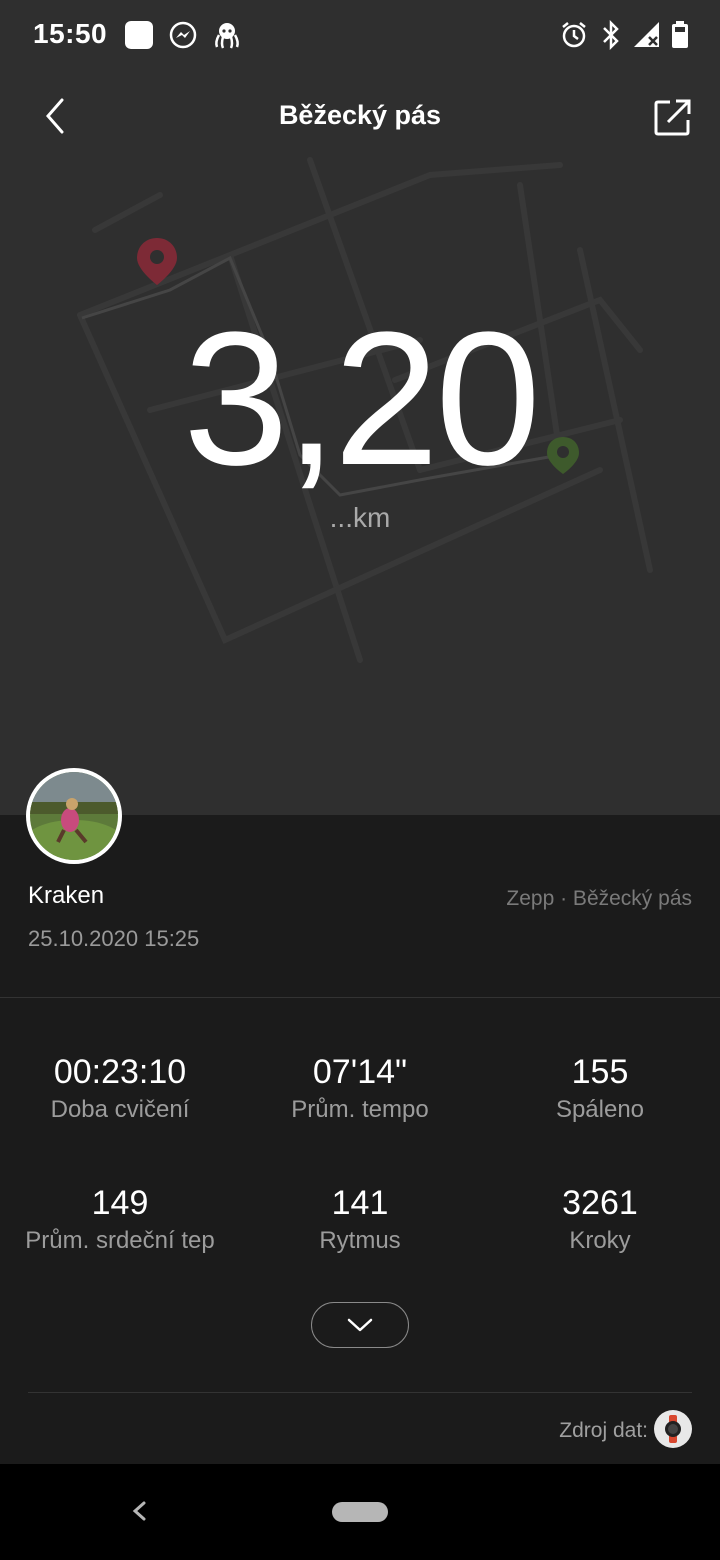 The width and height of the screenshot is (720, 1560). I want to click on stat-value: 155, so click(600, 1072).